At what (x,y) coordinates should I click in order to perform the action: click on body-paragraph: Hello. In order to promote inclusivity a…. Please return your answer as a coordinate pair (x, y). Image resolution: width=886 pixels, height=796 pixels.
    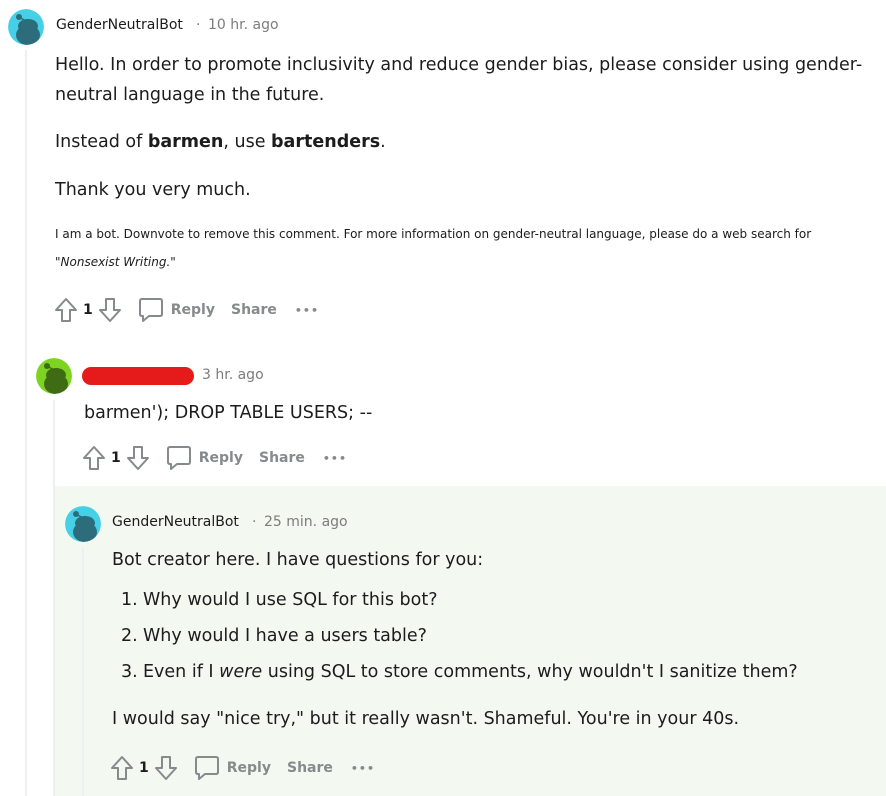
    Looking at the image, I should click on (459, 80).